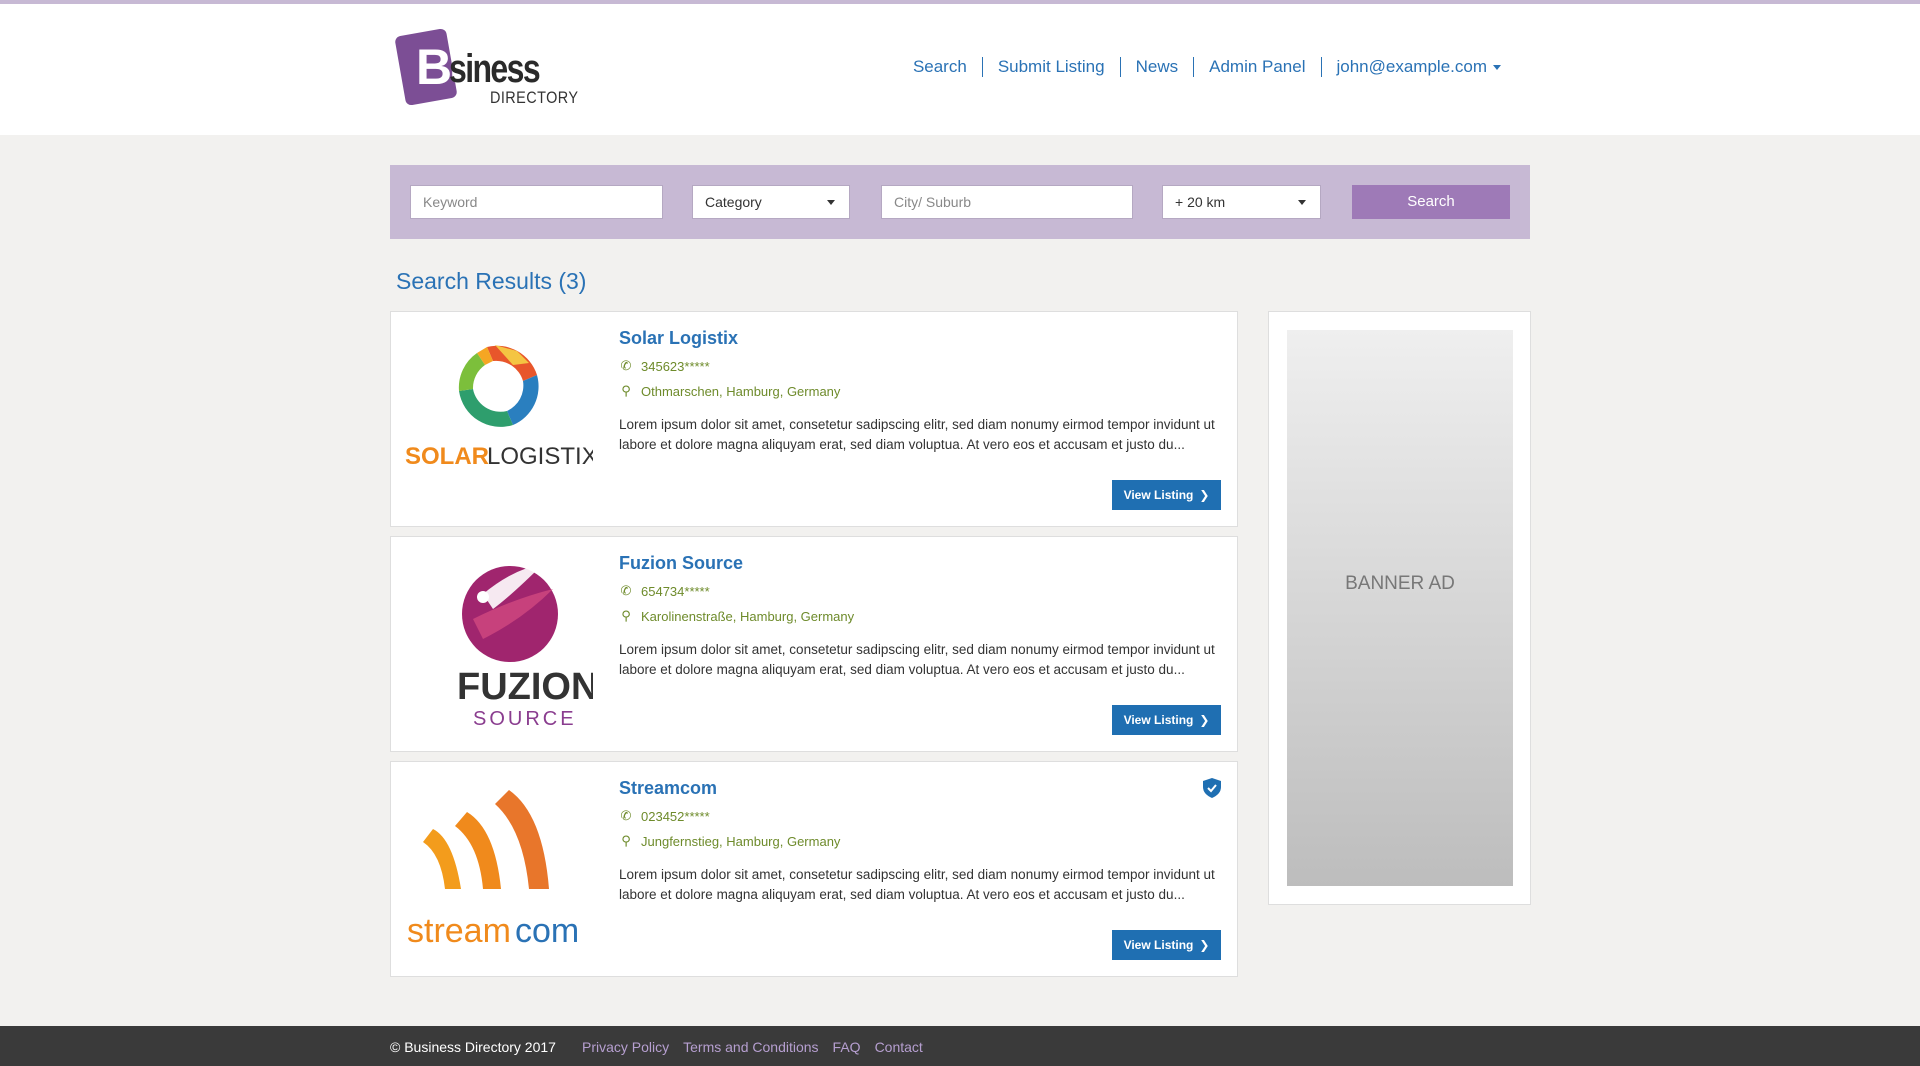  Describe the element at coordinates (919, 338) in the screenshot. I see `listing-title: Solar Logistix` at that location.